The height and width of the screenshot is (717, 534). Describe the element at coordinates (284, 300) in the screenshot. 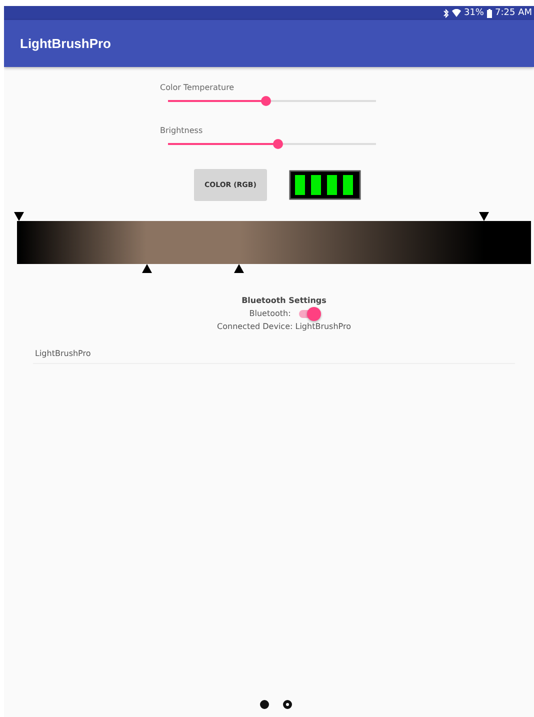

I see `section-heading: Bluetooth Settings` at that location.